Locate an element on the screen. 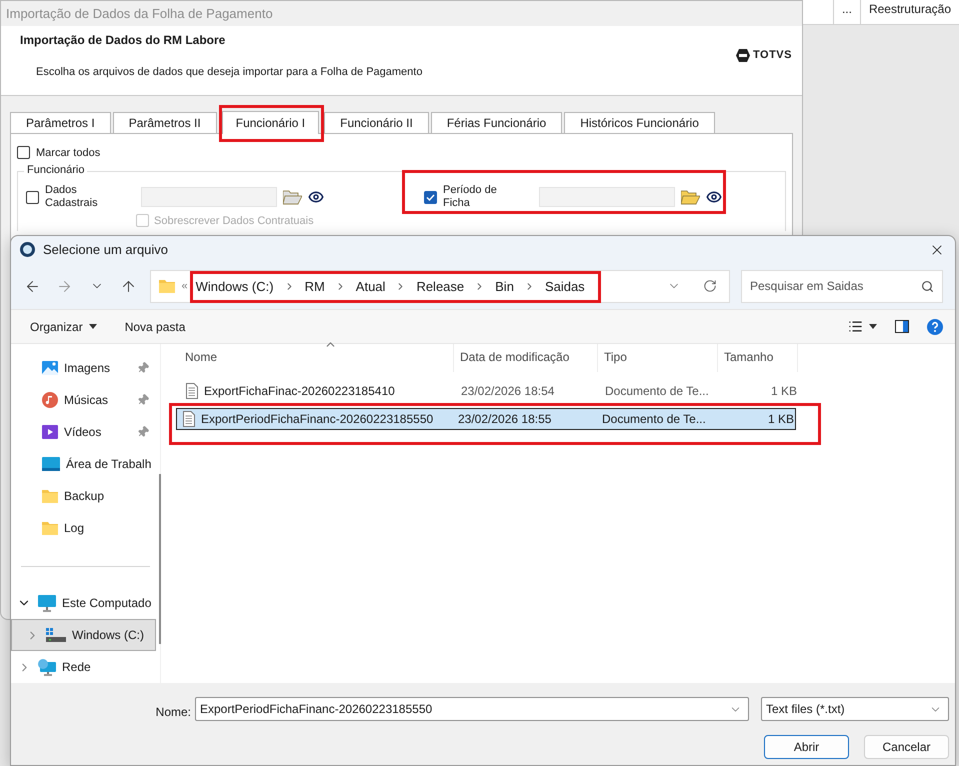 The width and height of the screenshot is (959, 766). breadcrumb: Saidas is located at coordinates (564, 286).